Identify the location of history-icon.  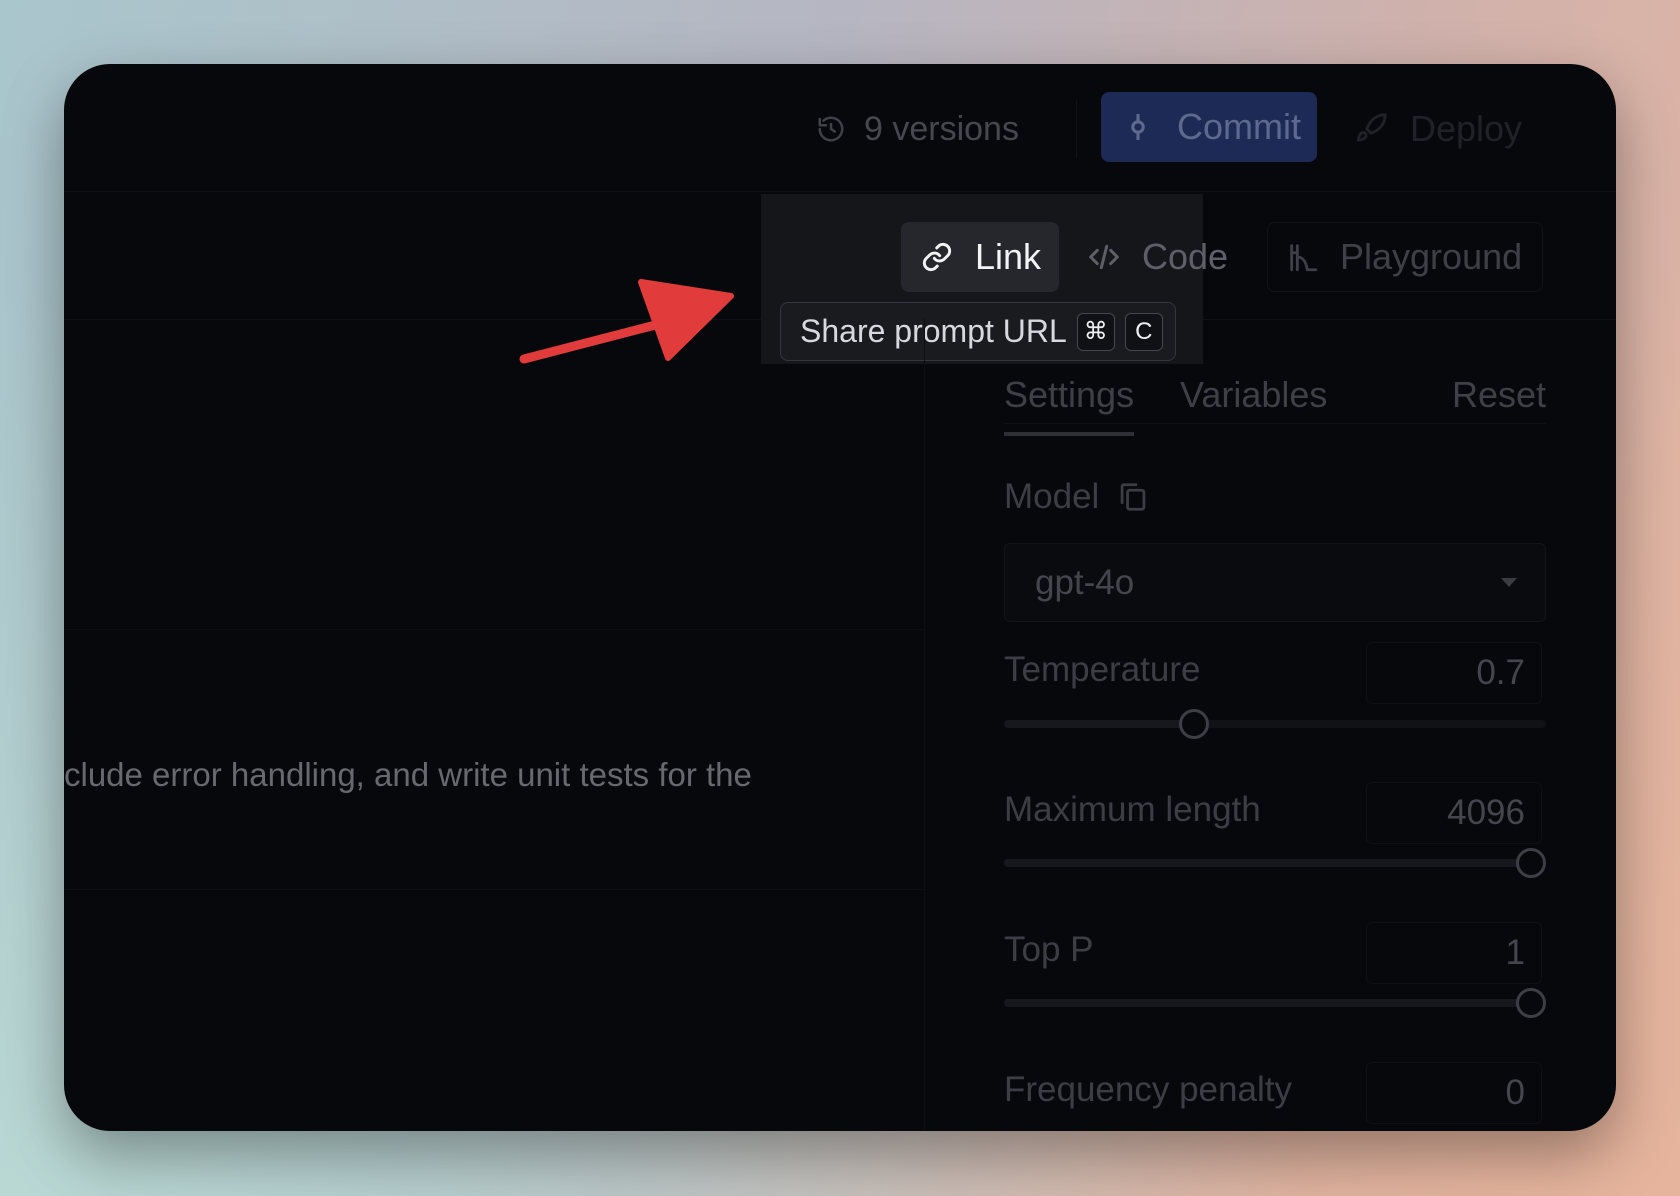
(831, 129).